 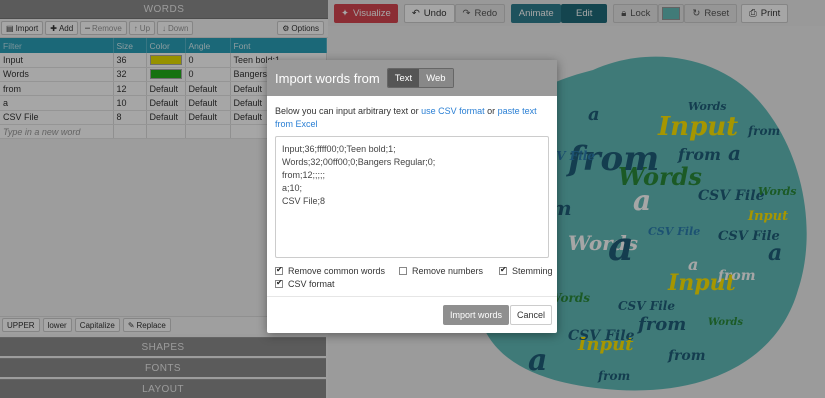 I want to click on csv-format-option: CSV format, so click(x=305, y=283).